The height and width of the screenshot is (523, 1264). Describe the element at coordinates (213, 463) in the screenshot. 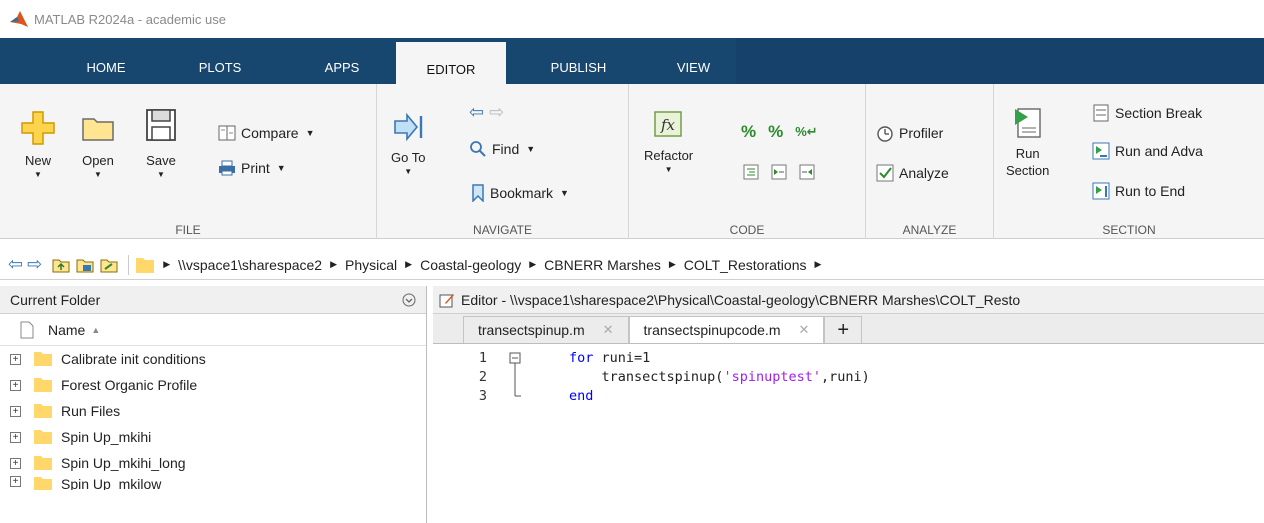

I see `folder-row: + Spin Up_mkihi_long` at that location.